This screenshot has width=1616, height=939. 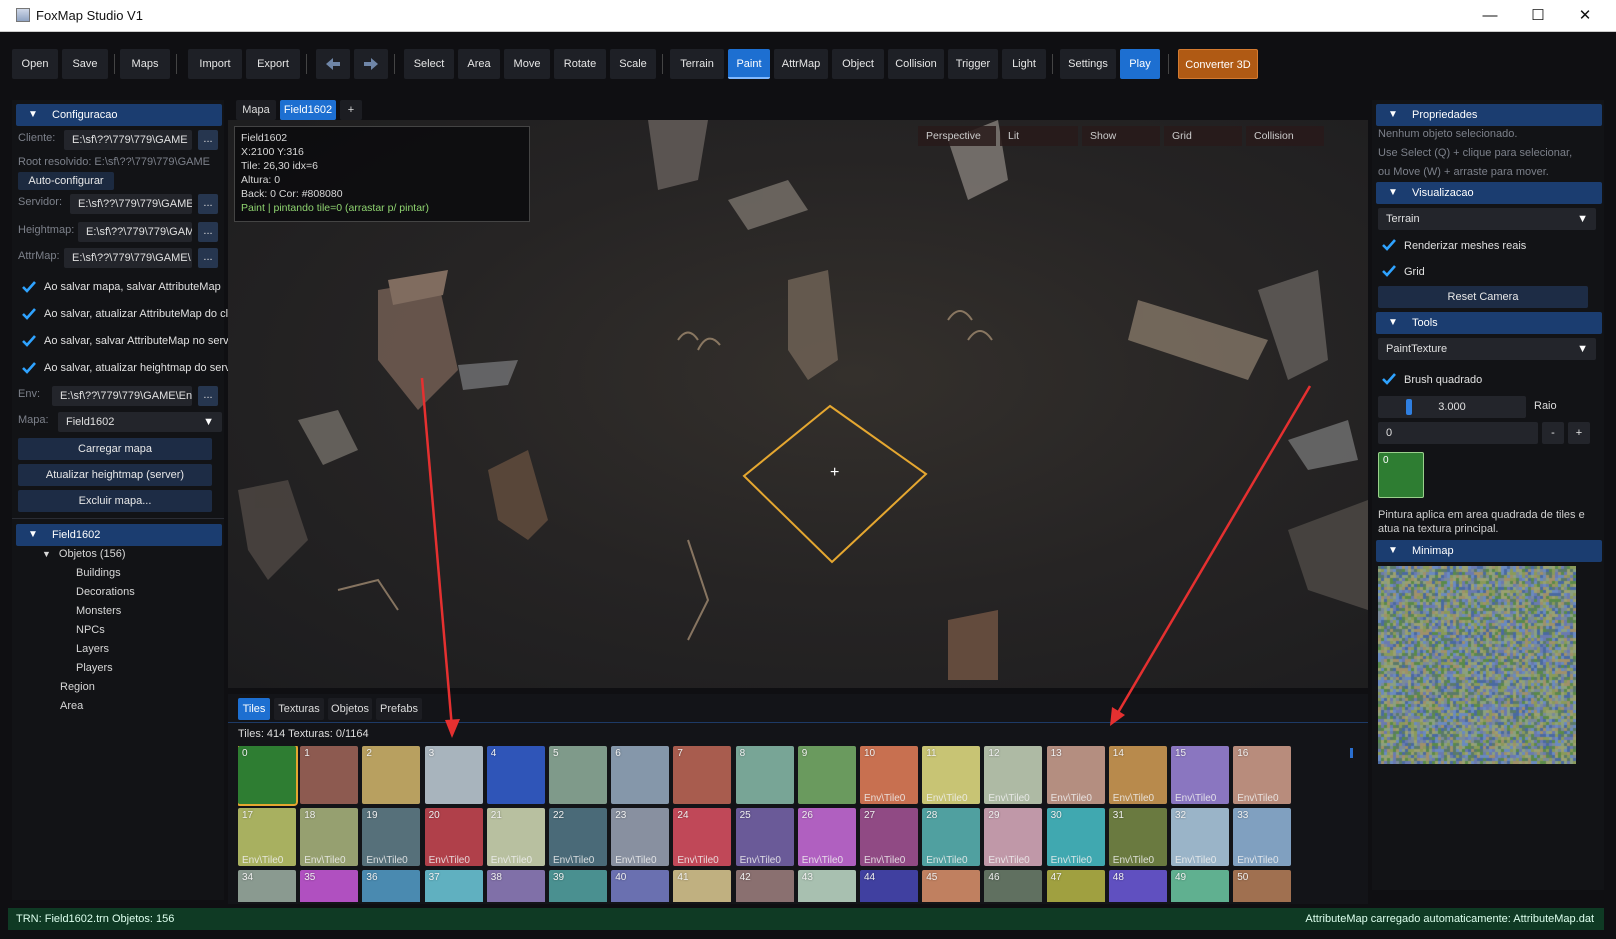 What do you see at coordinates (858, 64) in the screenshot?
I see `object-mode-button: Object` at bounding box center [858, 64].